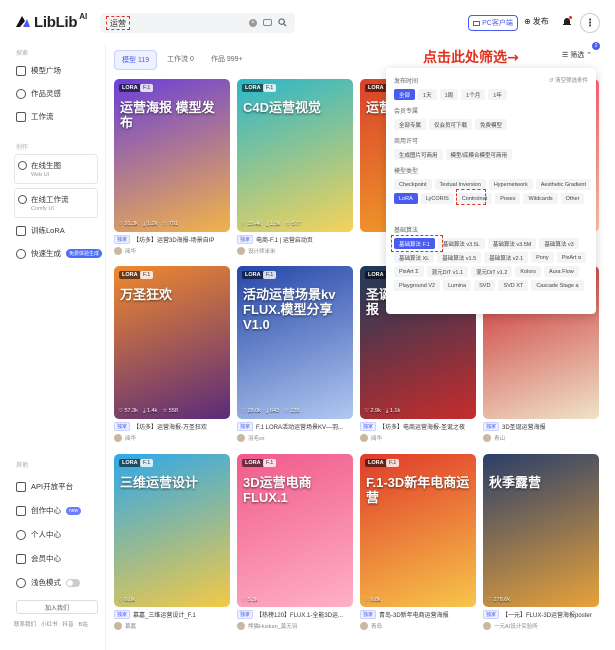 This screenshot has width=615, height=650. I want to click on filter-chip: Cascade Stage a, so click(557, 285).